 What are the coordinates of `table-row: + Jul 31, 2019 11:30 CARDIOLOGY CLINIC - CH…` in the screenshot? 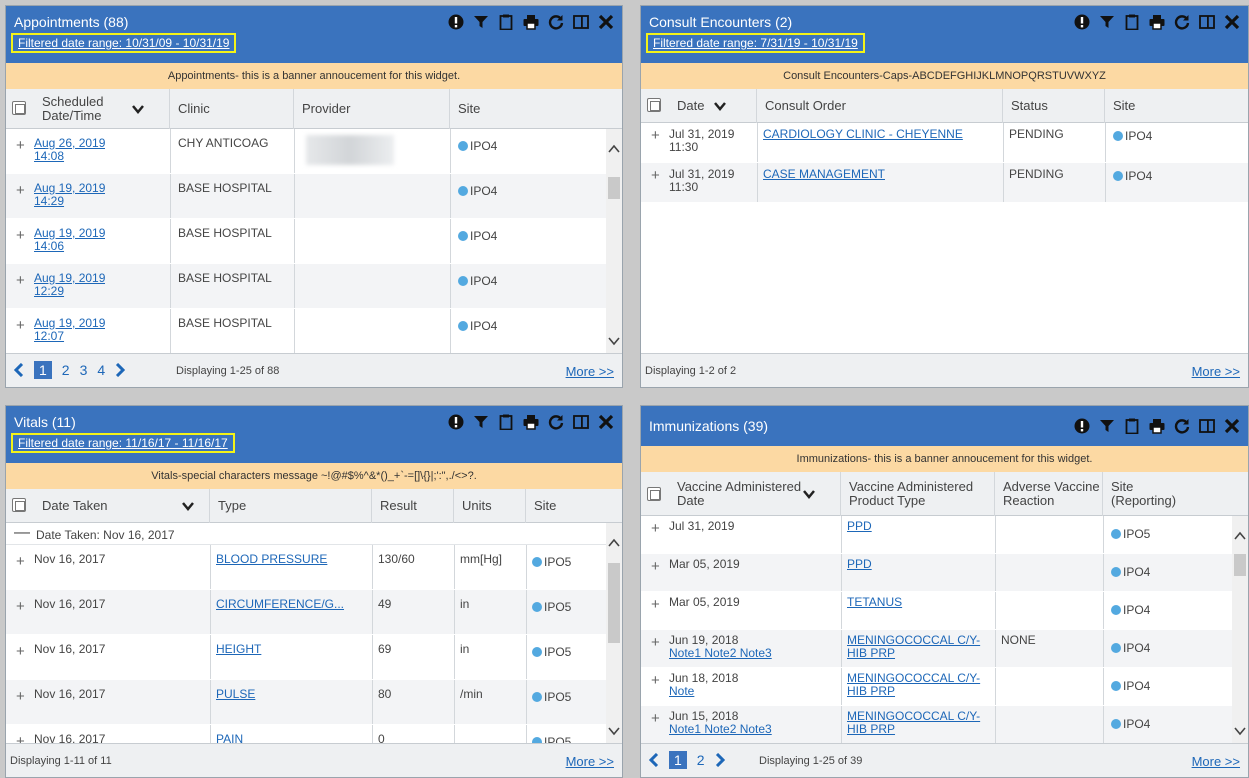 It's located at (944, 143).